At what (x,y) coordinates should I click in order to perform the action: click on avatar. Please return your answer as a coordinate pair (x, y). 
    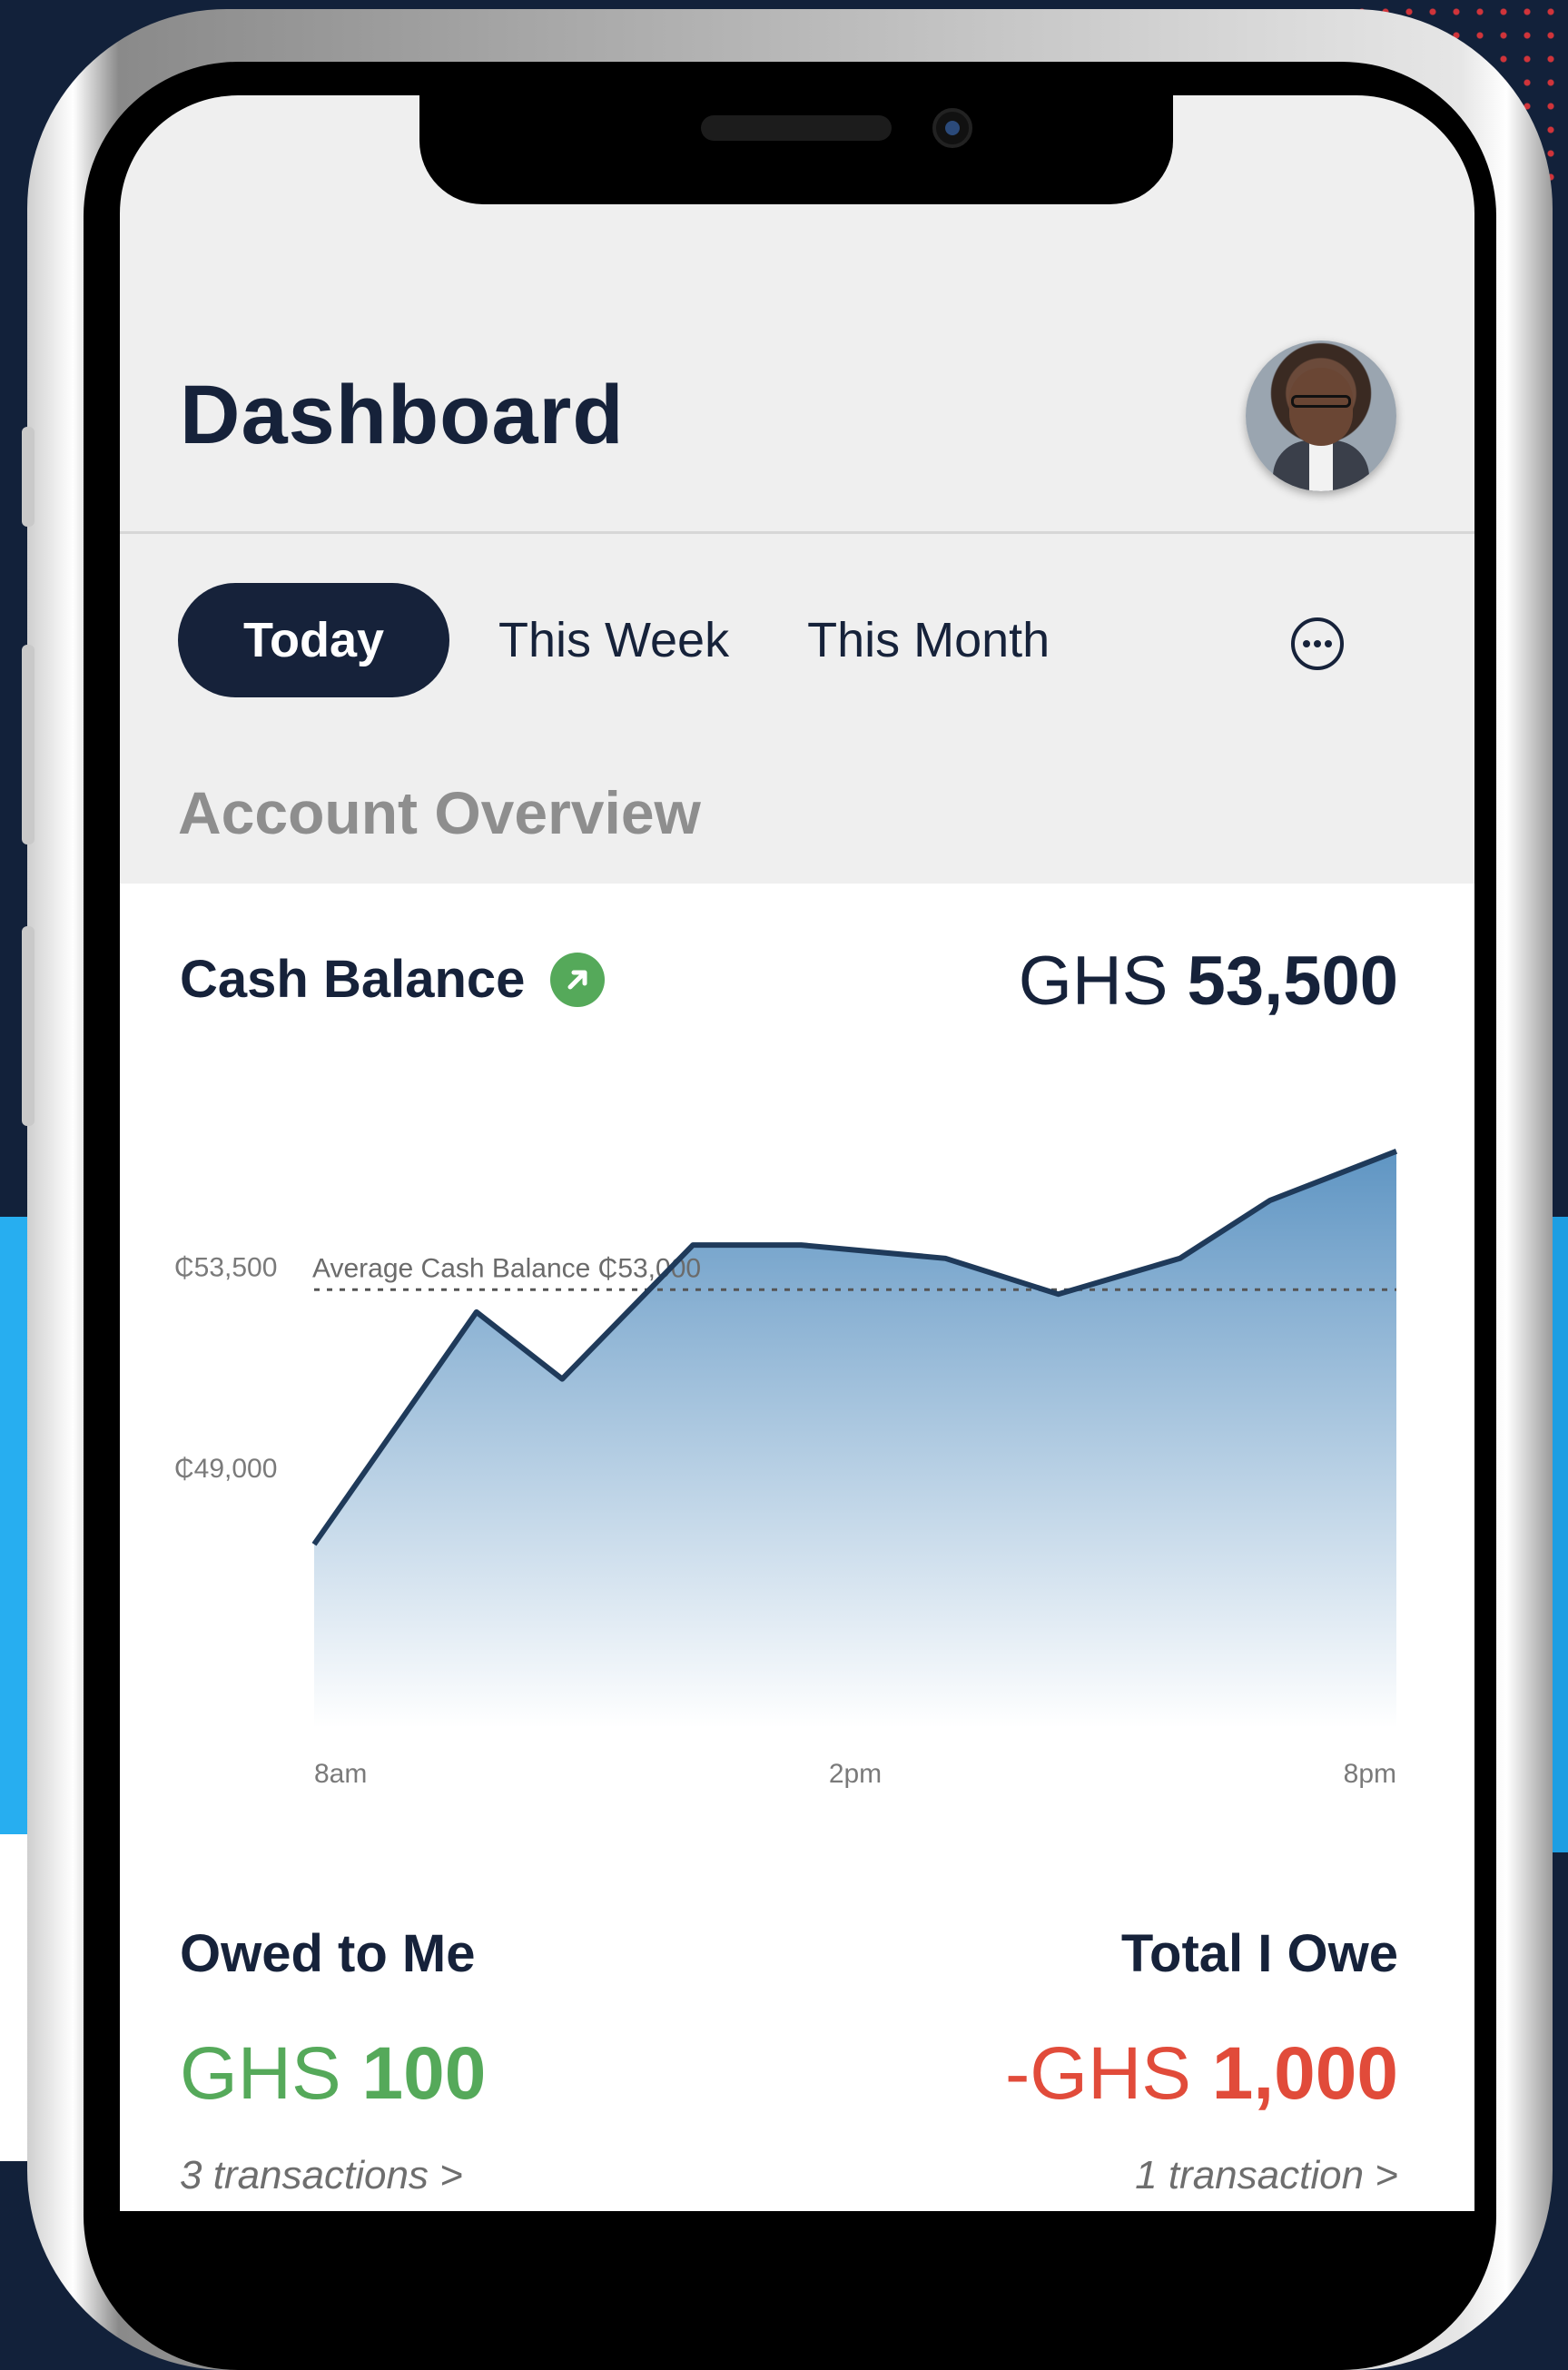
    Looking at the image, I should click on (1321, 416).